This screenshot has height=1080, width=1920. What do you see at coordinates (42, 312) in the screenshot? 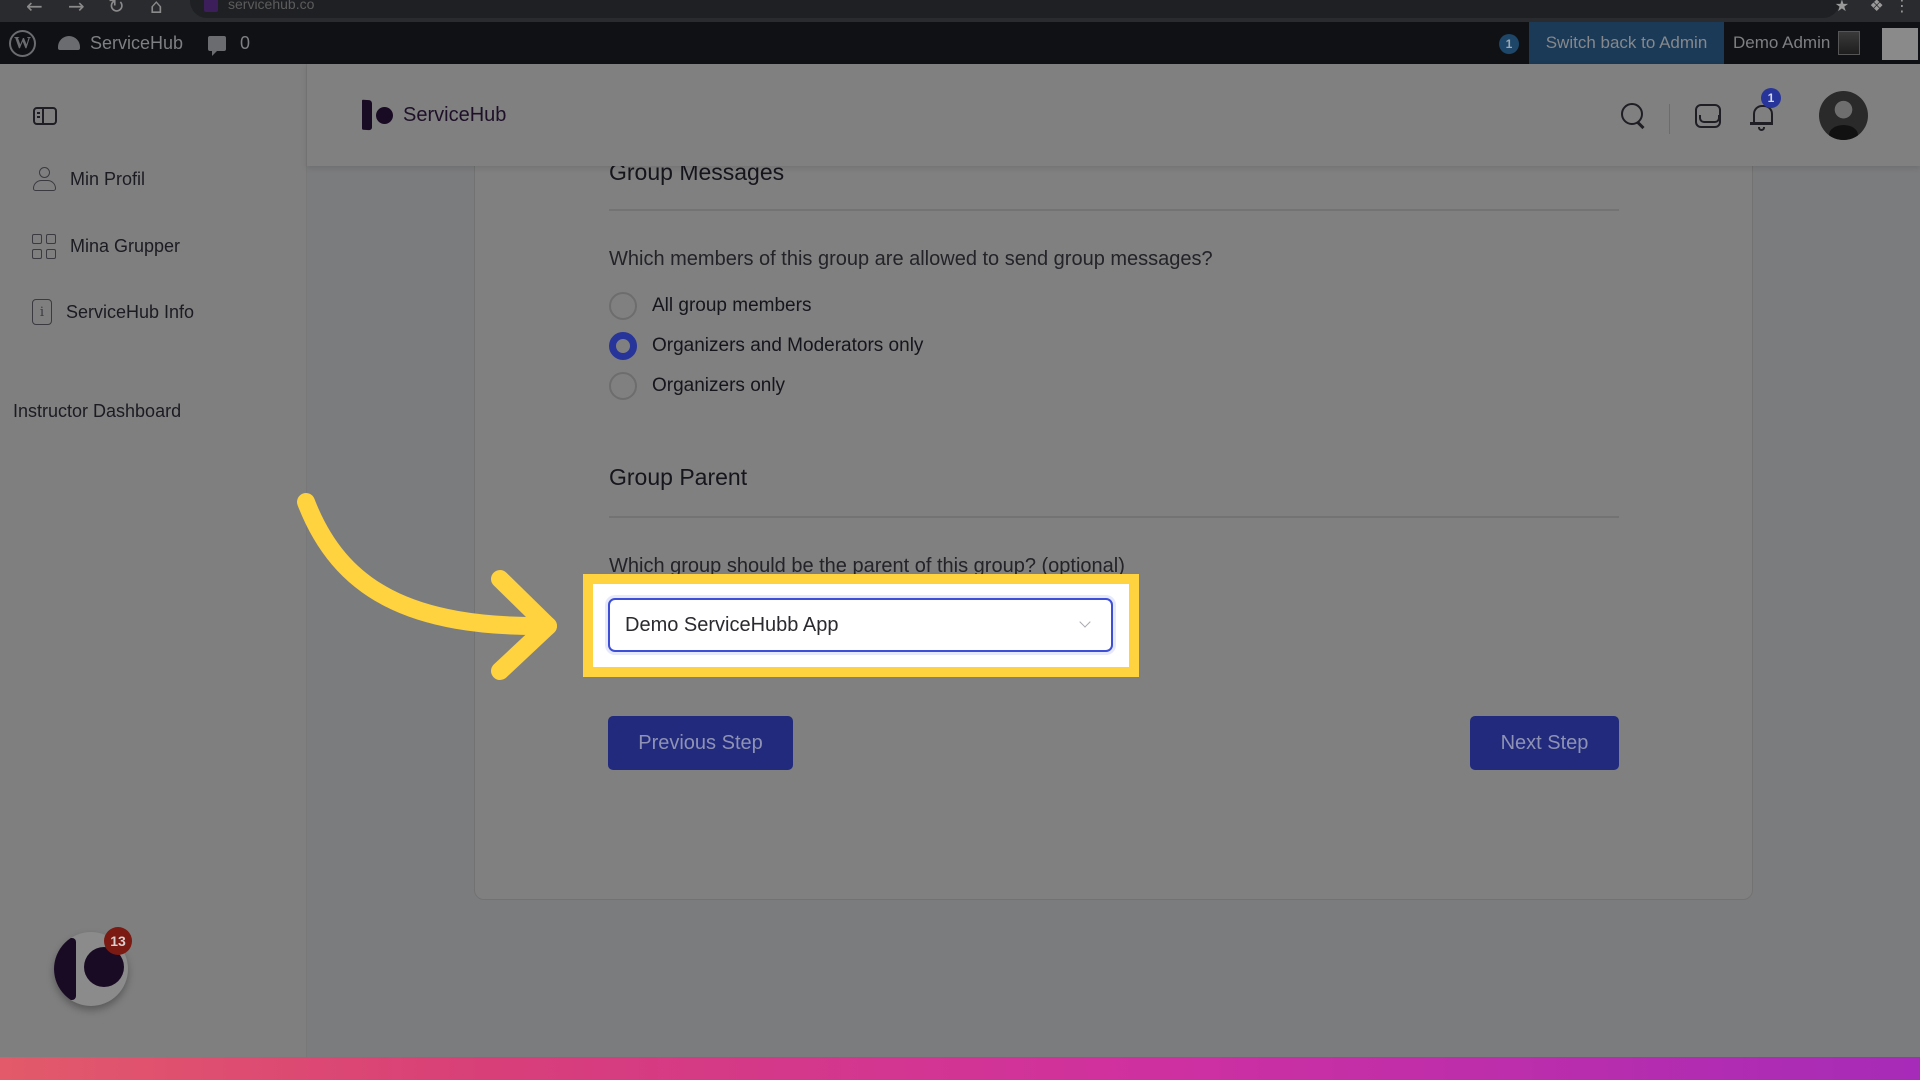
I see `info-icon: i` at bounding box center [42, 312].